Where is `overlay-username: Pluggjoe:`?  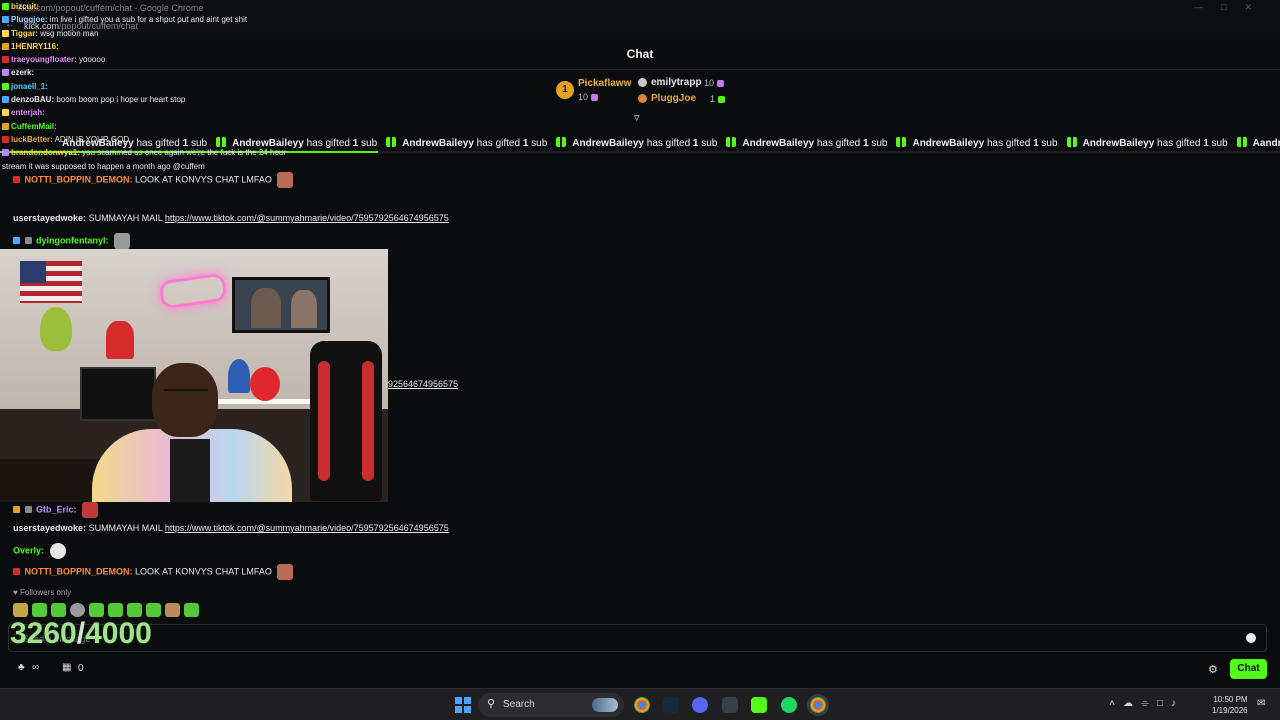
overlay-username: Pluggjoe: is located at coordinates (29, 20).